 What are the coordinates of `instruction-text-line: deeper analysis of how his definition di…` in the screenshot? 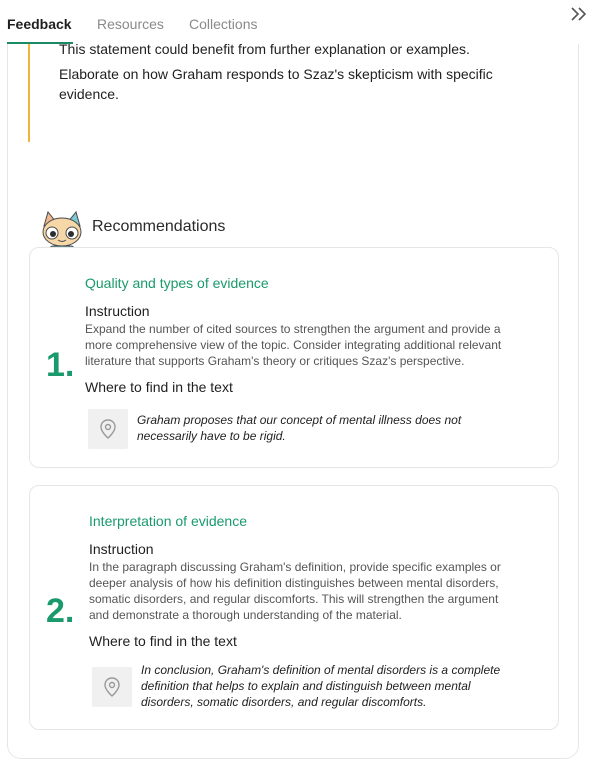 It's located at (294, 583).